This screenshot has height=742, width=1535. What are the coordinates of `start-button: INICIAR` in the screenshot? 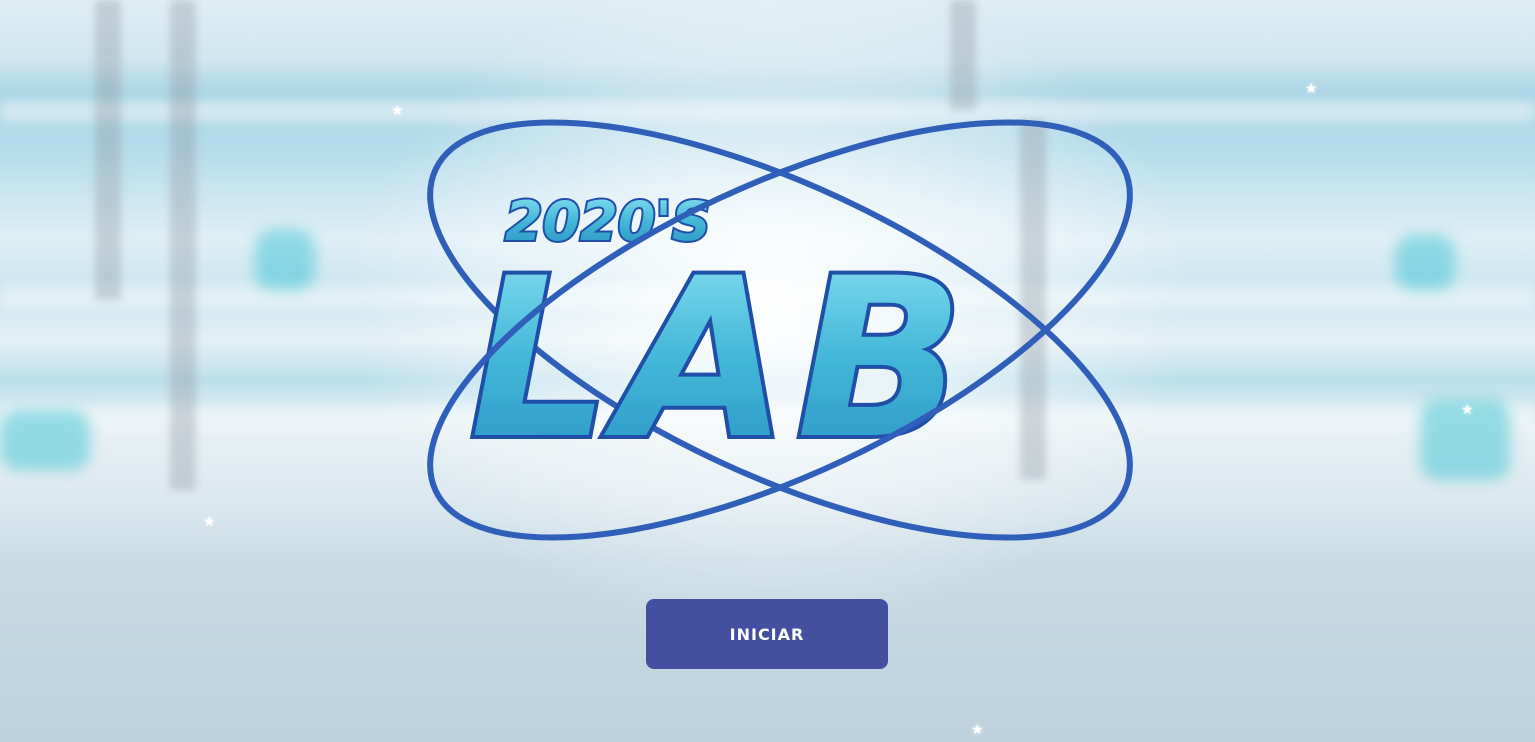 It's located at (767, 634).